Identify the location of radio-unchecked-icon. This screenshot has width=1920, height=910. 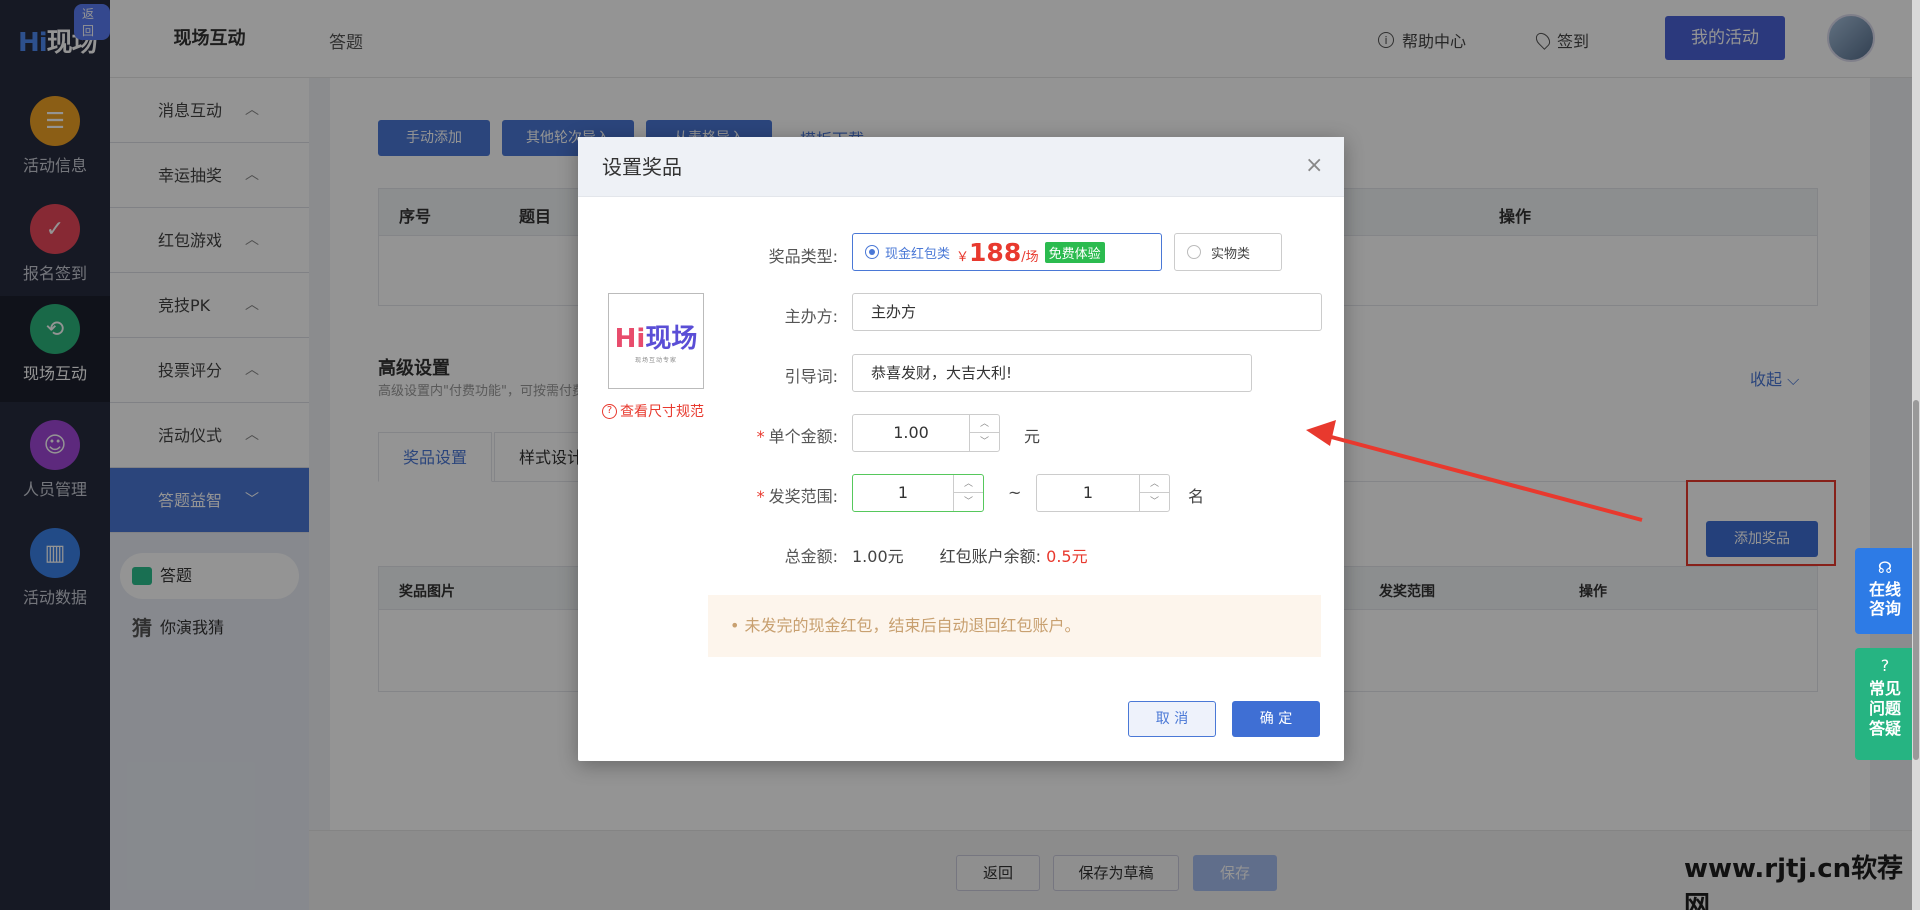
(1194, 252).